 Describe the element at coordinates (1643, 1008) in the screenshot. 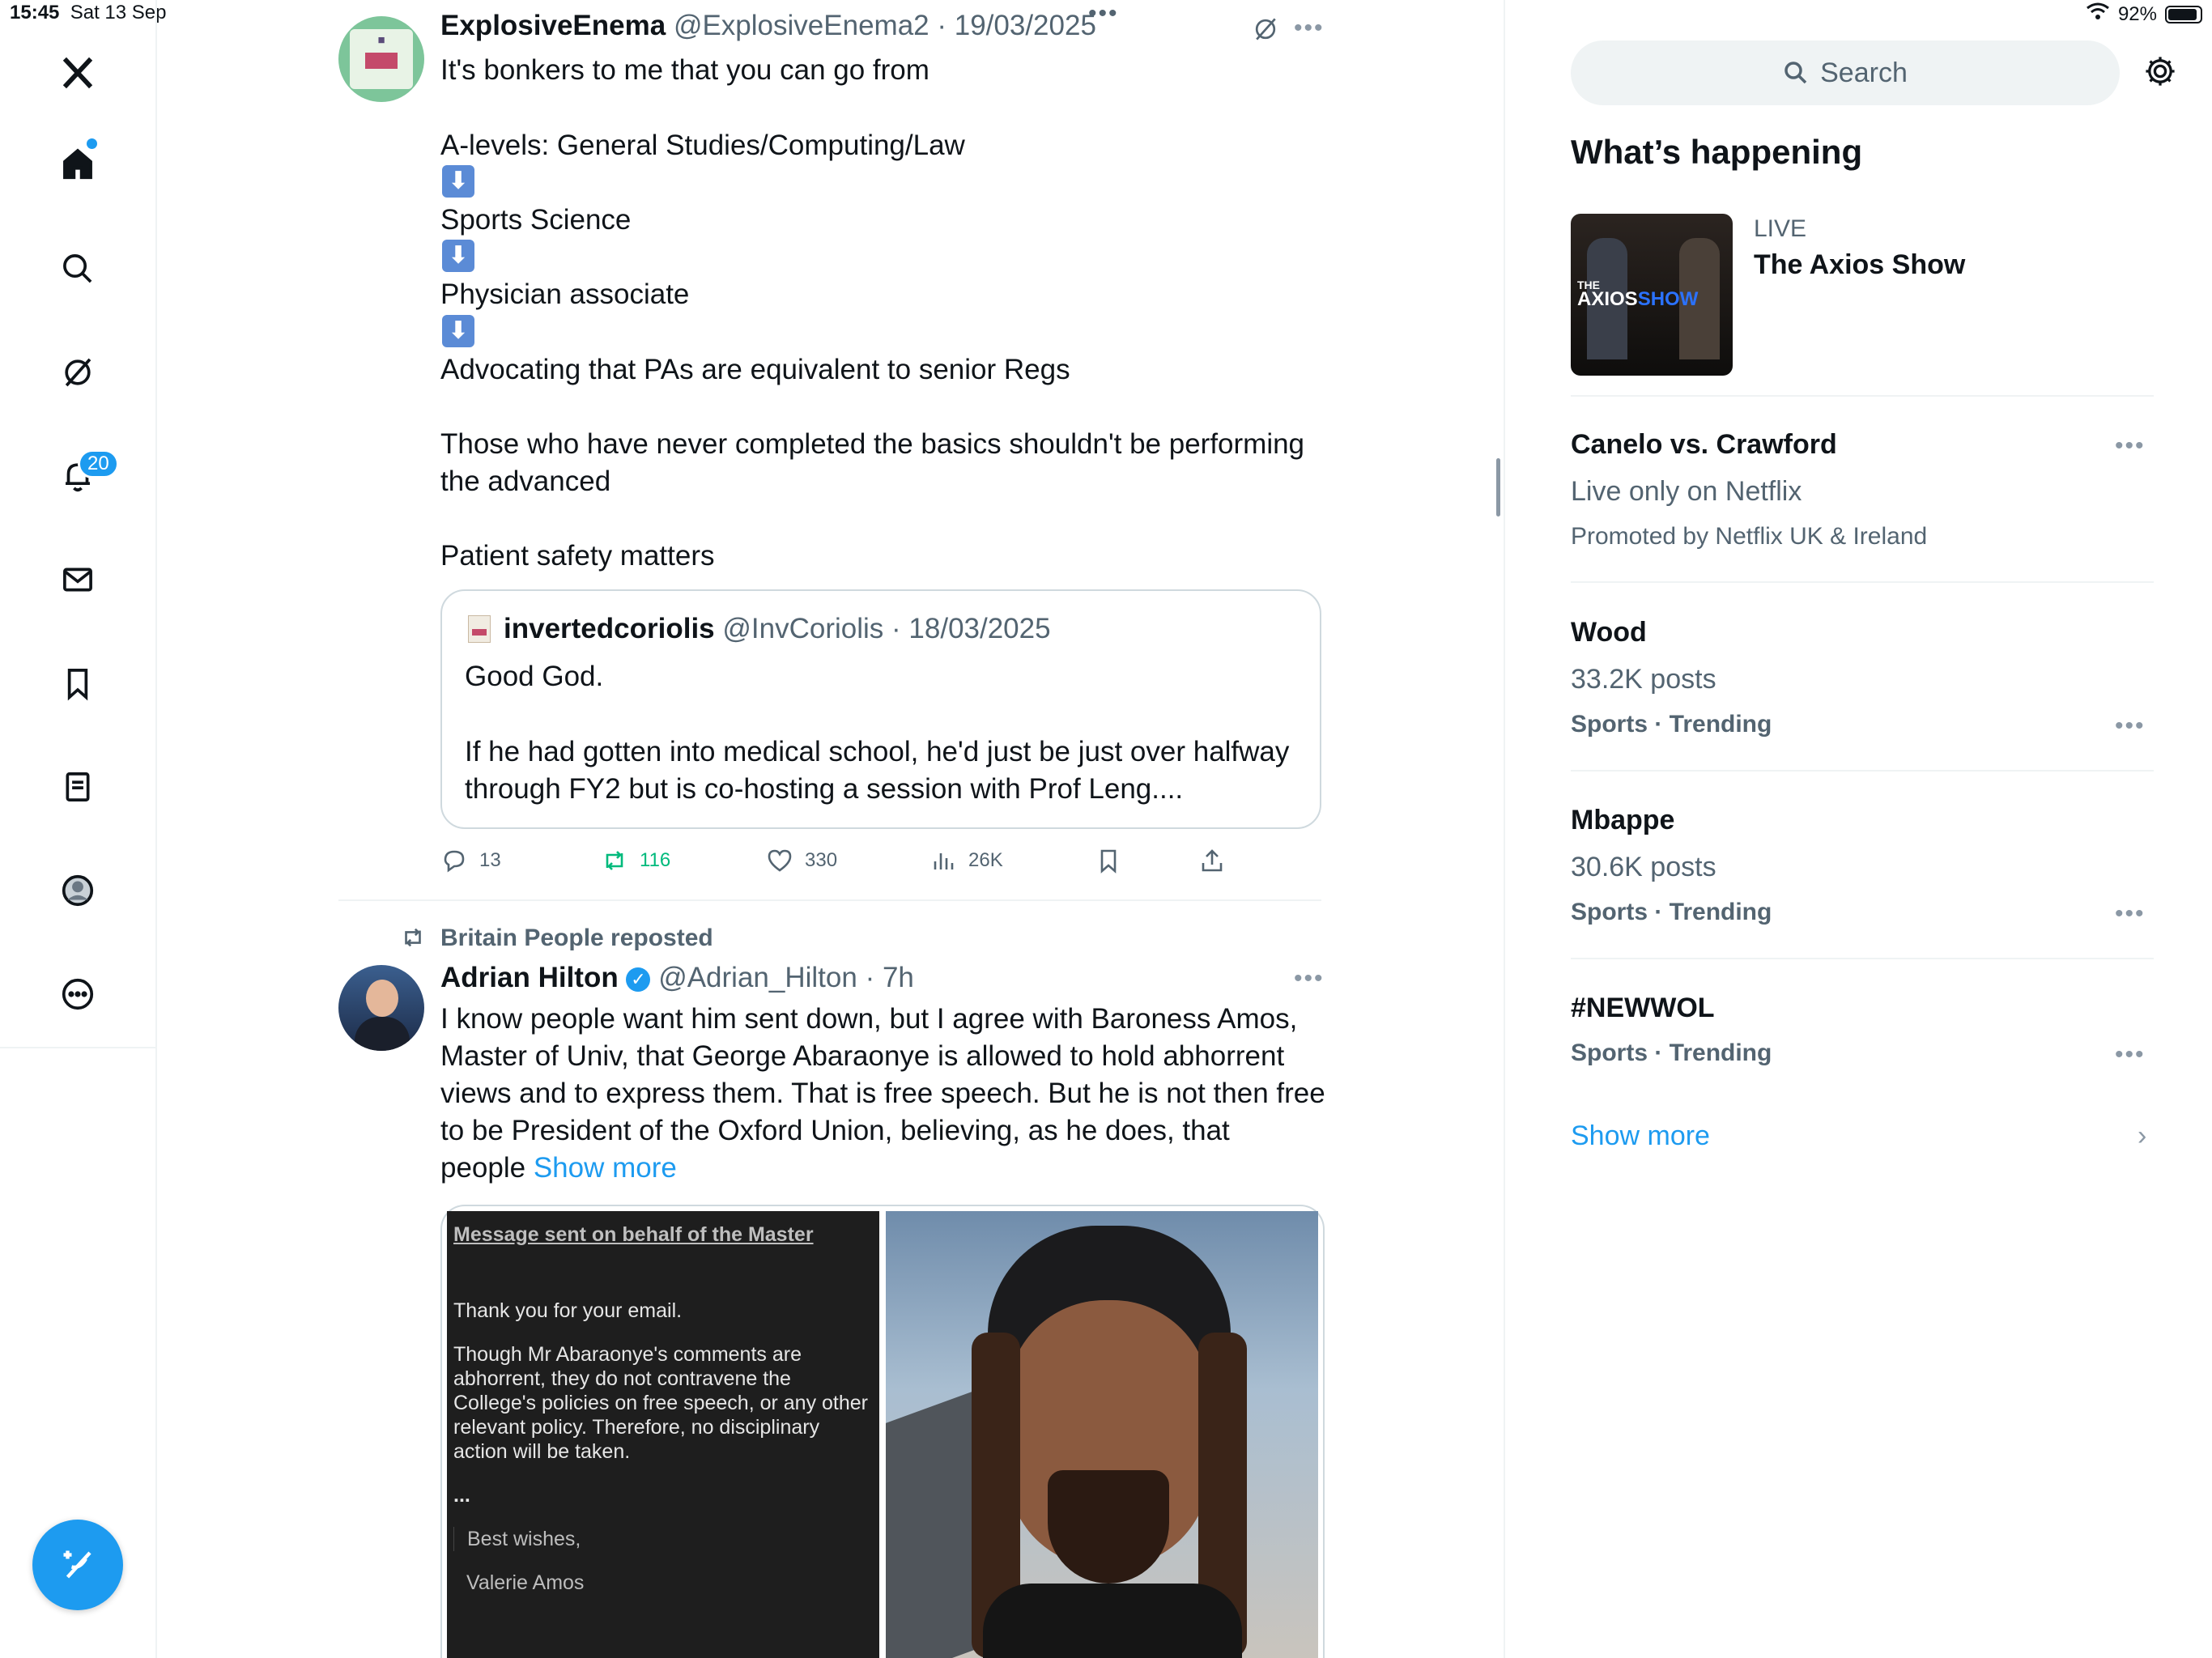

I see `trend-title: #NEWWOL` at that location.